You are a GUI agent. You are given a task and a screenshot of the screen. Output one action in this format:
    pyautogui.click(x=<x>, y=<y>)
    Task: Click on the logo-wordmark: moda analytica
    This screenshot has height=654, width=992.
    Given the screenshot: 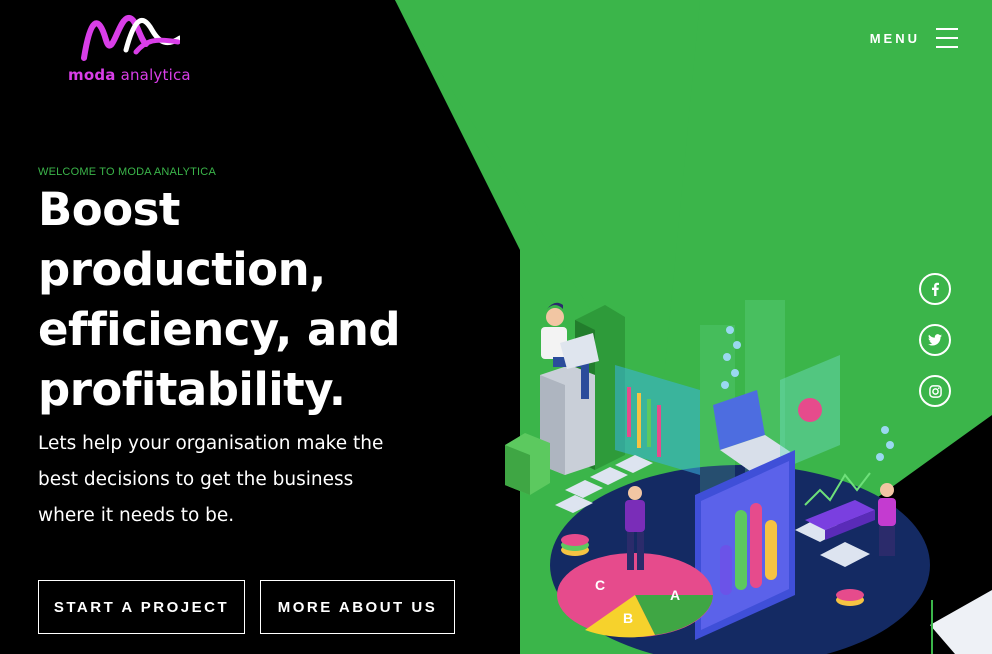 What is the action you would take?
    pyautogui.click(x=129, y=75)
    